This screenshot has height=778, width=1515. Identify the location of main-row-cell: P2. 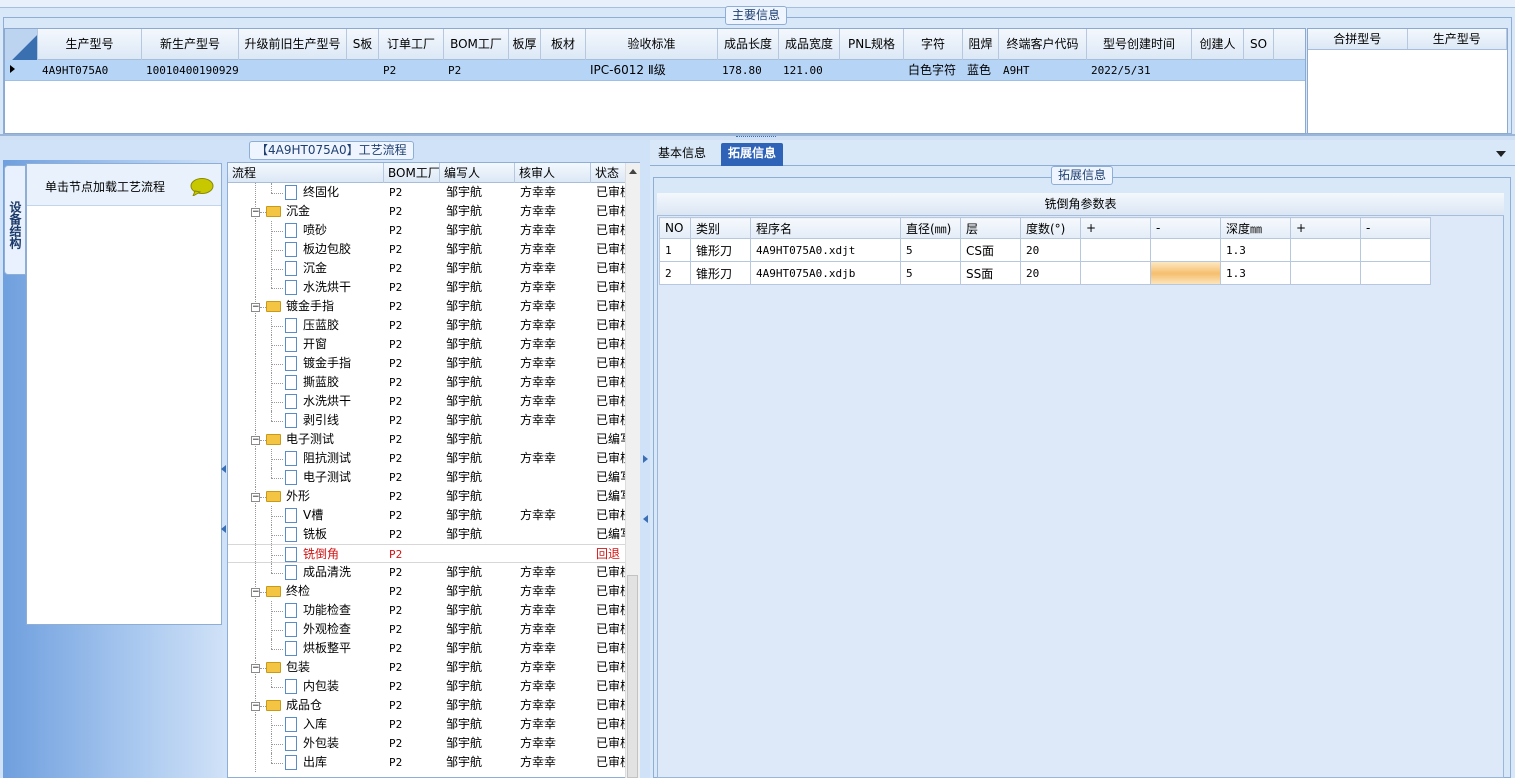
(476, 70).